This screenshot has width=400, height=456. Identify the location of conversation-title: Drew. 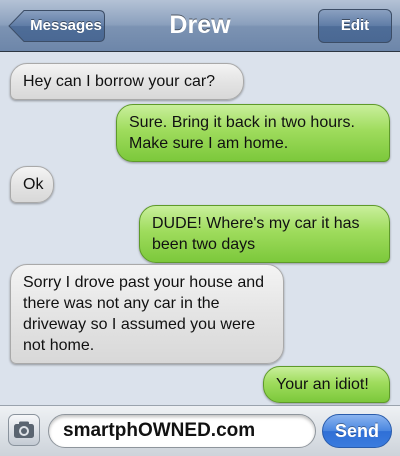
(200, 25).